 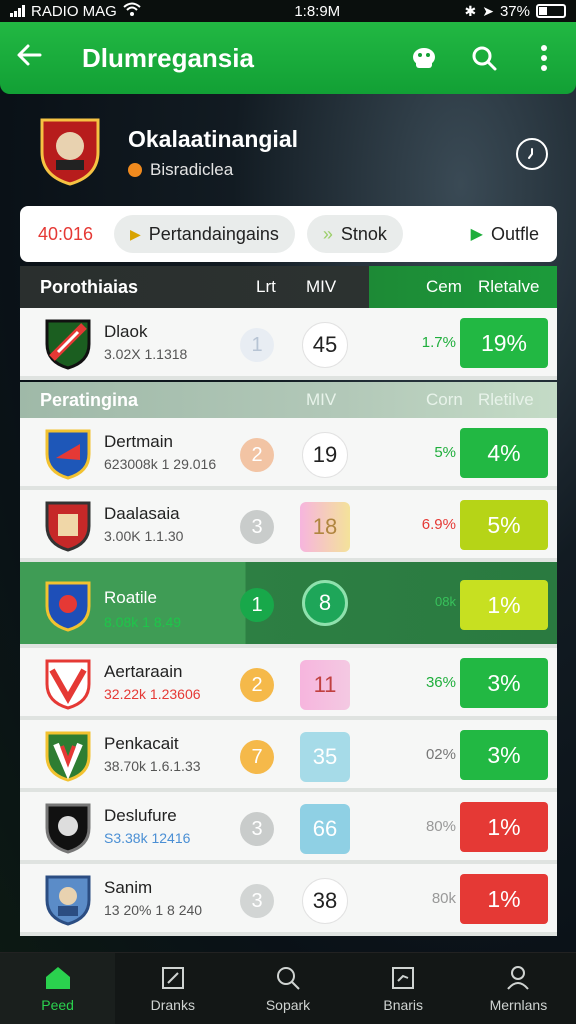 I want to click on trend-value: 80%, so click(x=440, y=826).